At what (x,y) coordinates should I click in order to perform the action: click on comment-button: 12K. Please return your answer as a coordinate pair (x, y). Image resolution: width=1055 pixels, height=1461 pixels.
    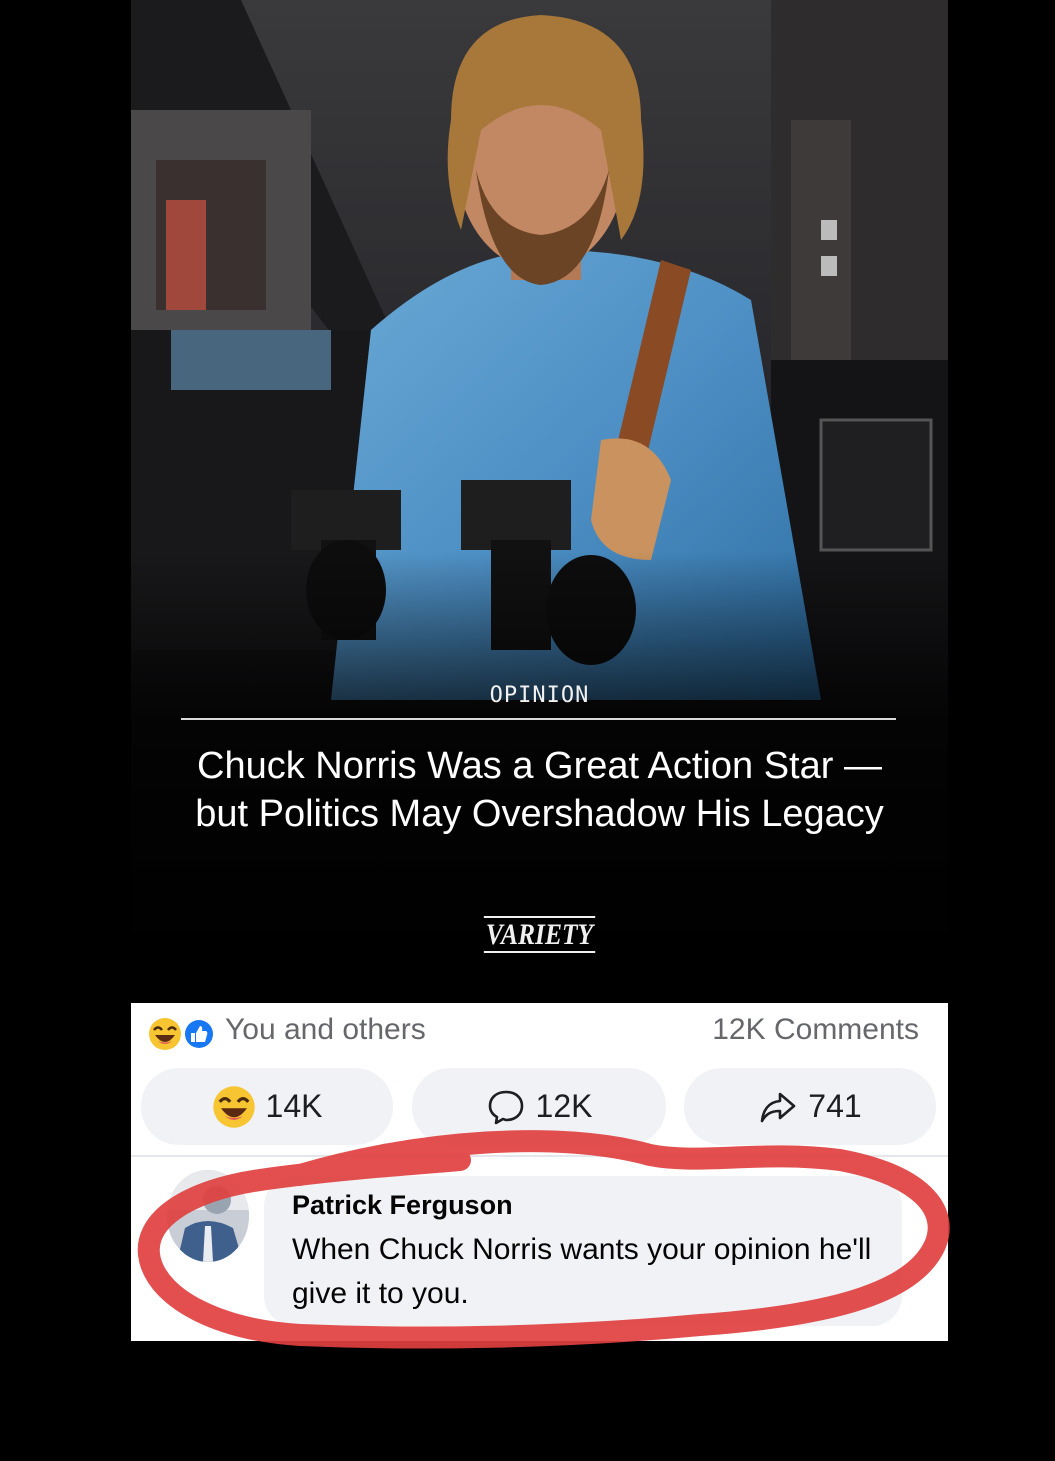
    Looking at the image, I should click on (539, 1106).